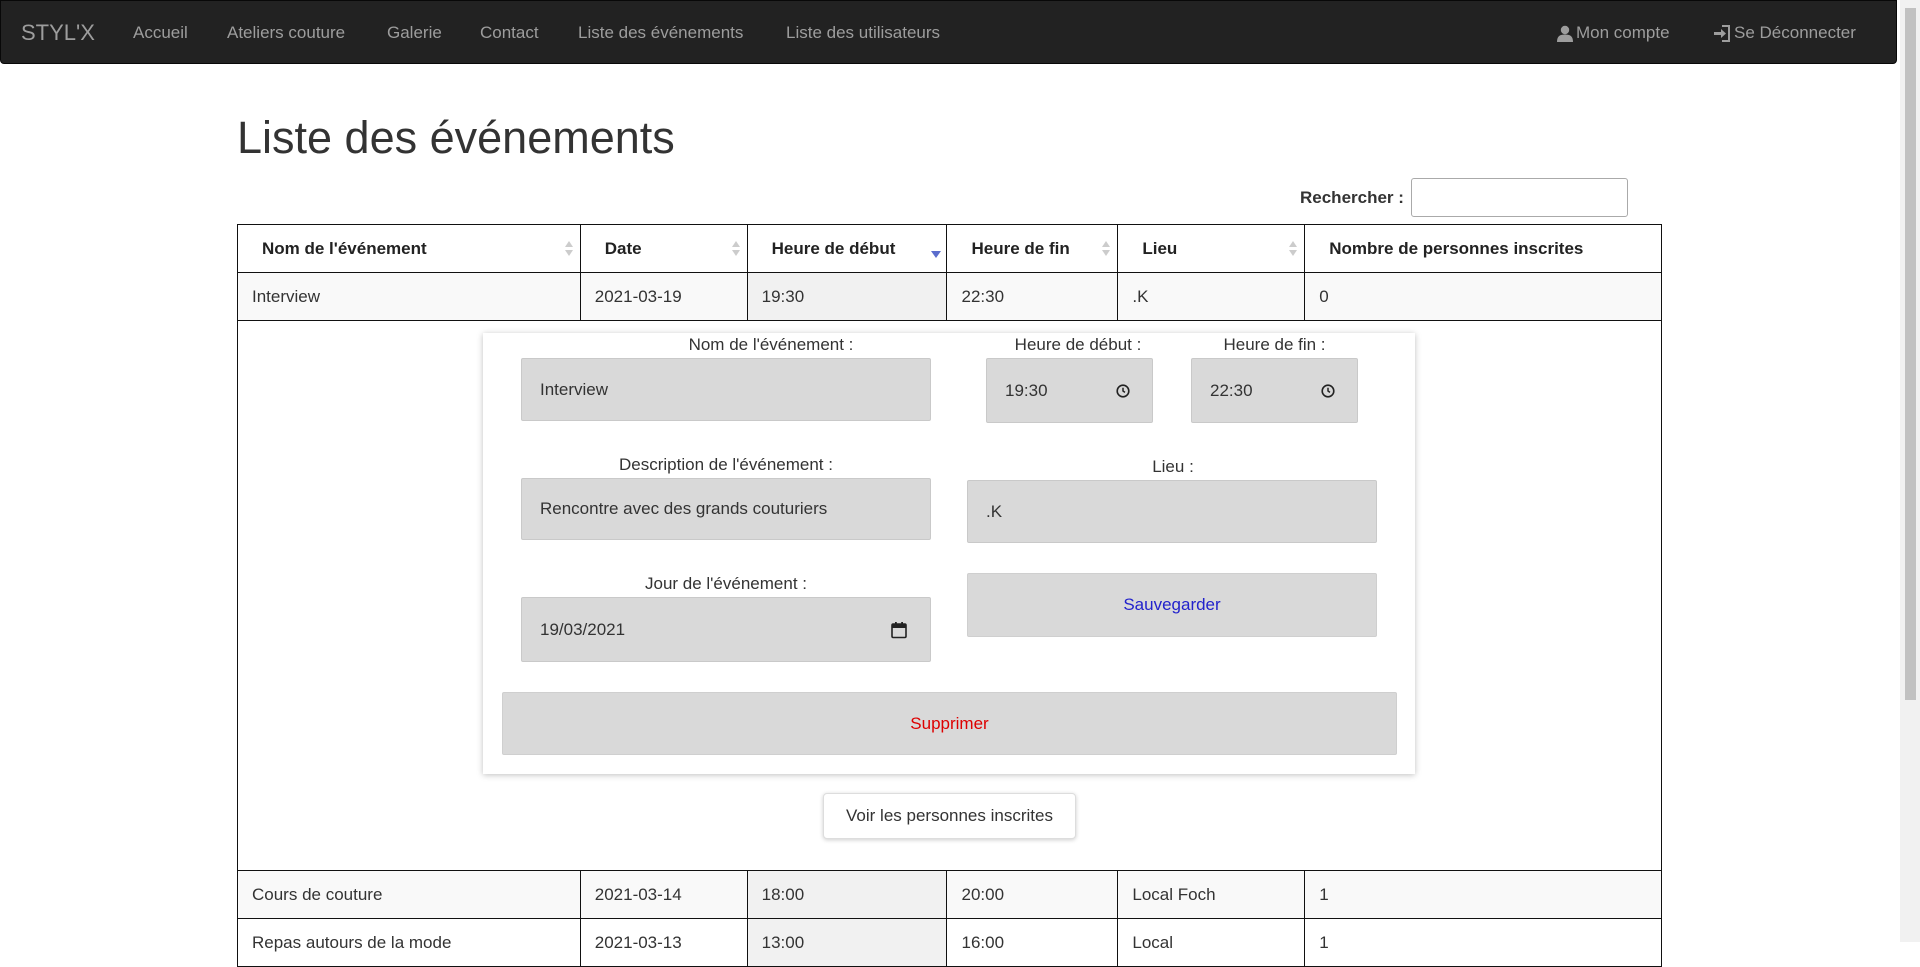  I want to click on nav-link-contact: Contact, so click(509, 33).